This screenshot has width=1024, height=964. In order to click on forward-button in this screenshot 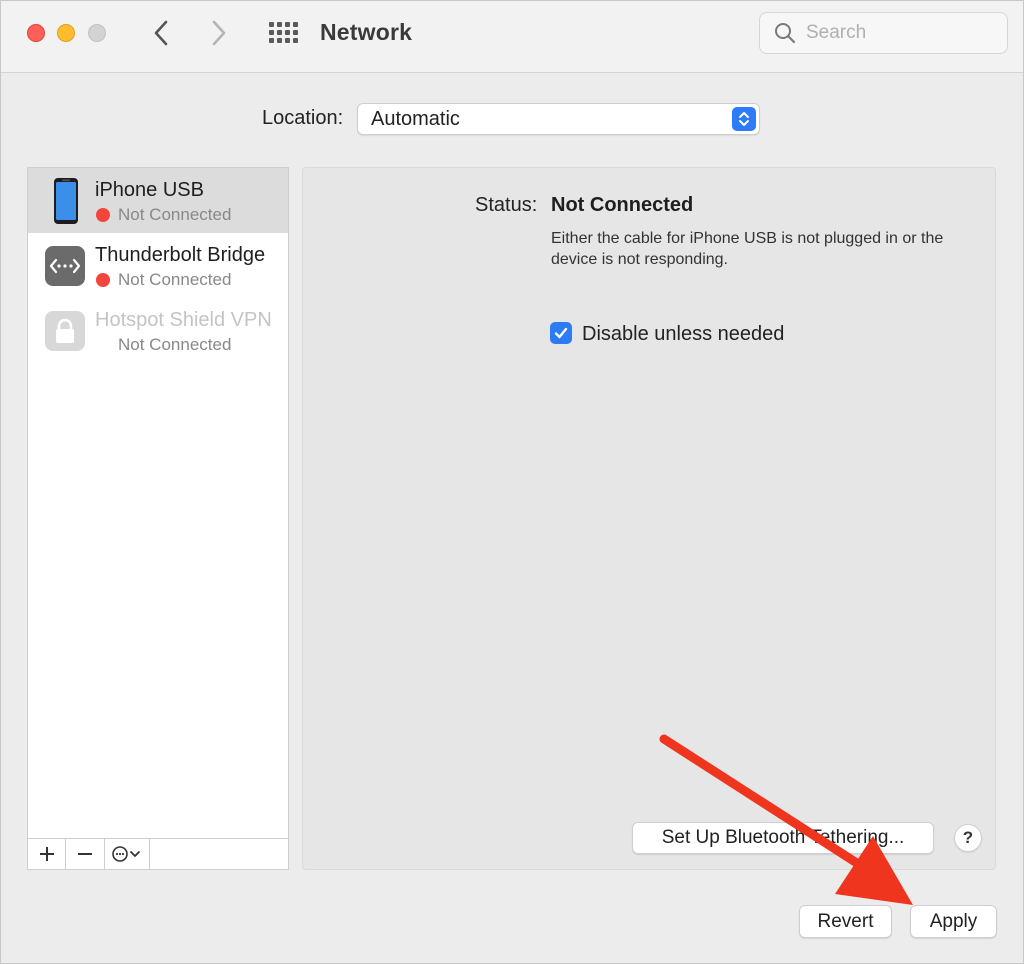, I will do `click(219, 33)`.